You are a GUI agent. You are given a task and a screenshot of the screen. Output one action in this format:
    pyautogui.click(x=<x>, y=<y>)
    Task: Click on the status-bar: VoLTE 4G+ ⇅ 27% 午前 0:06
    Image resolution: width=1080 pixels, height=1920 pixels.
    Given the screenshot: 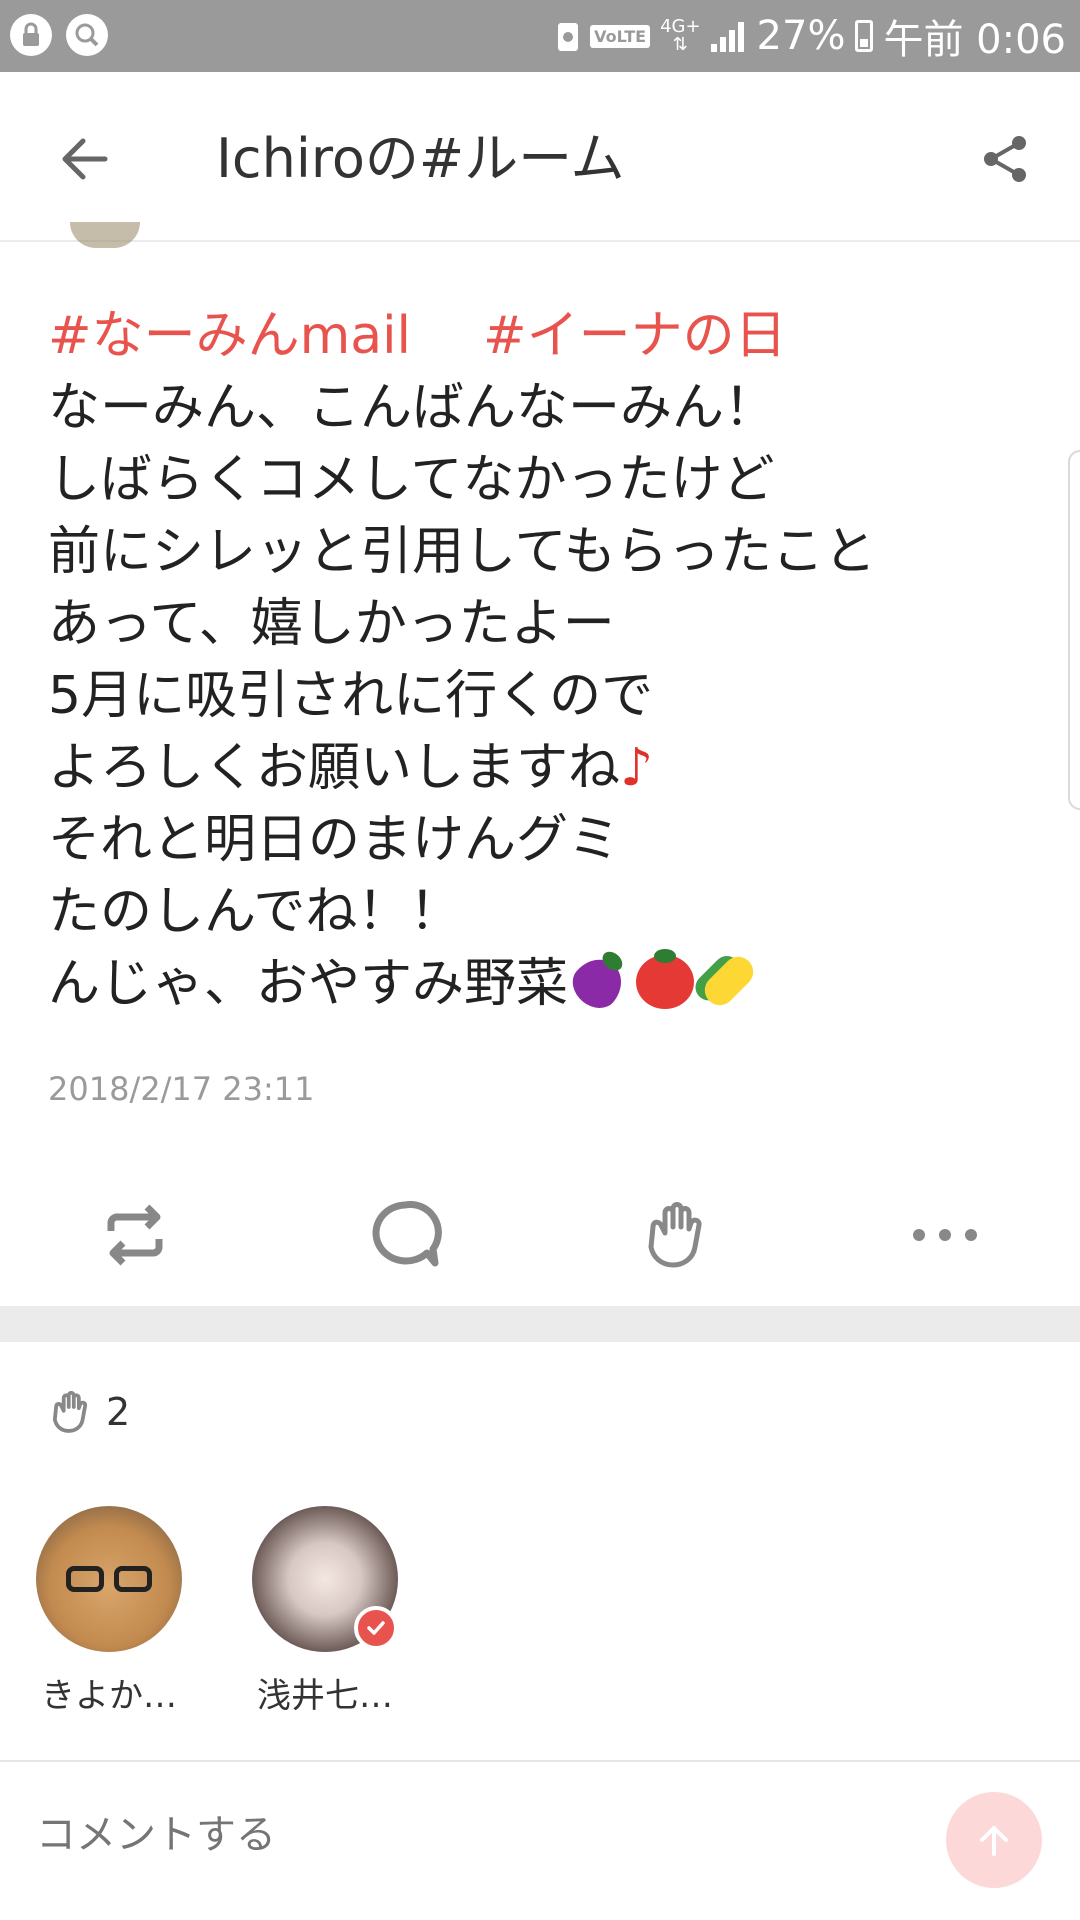 What is the action you would take?
    pyautogui.click(x=540, y=36)
    